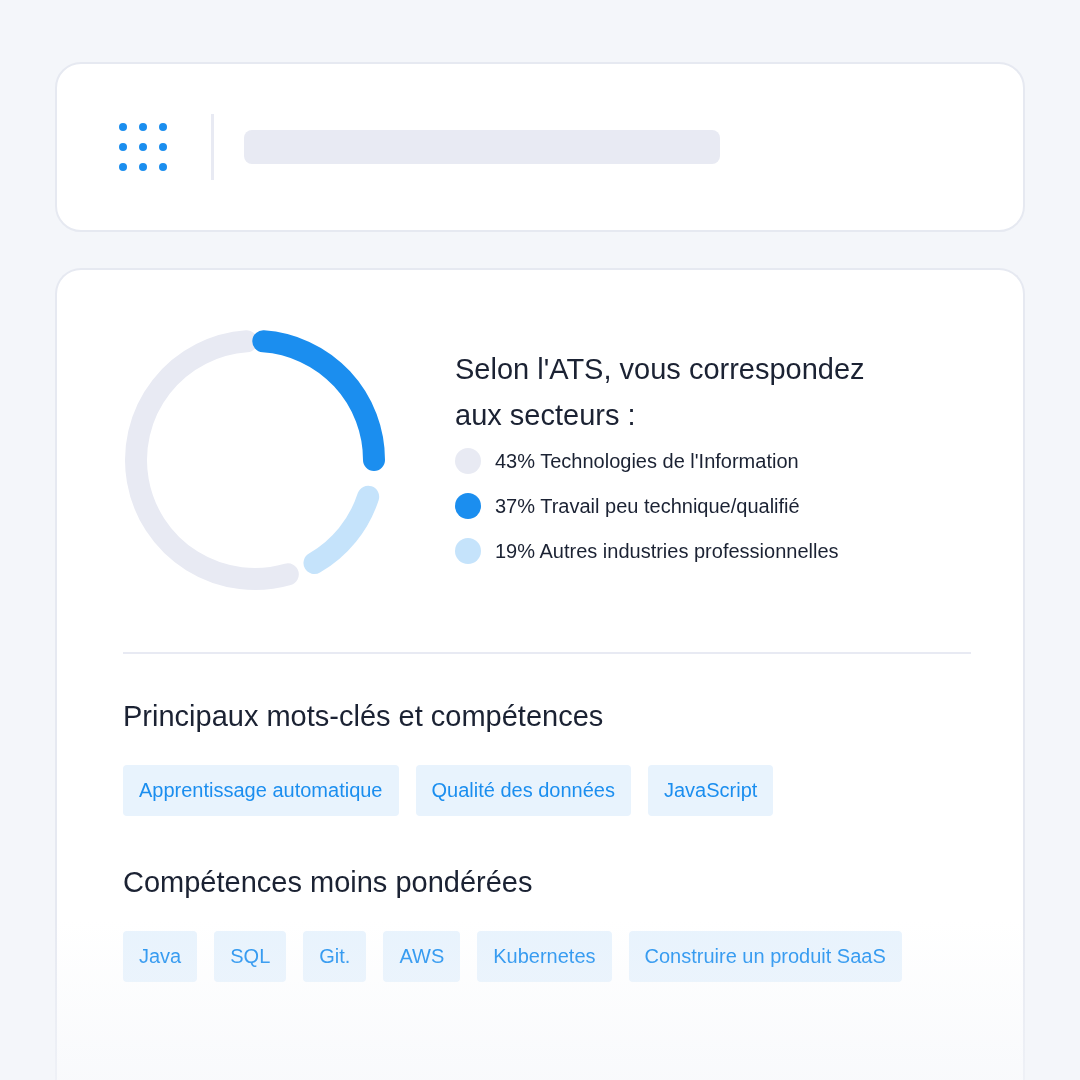  I want to click on apps-grid-icon, so click(143, 147).